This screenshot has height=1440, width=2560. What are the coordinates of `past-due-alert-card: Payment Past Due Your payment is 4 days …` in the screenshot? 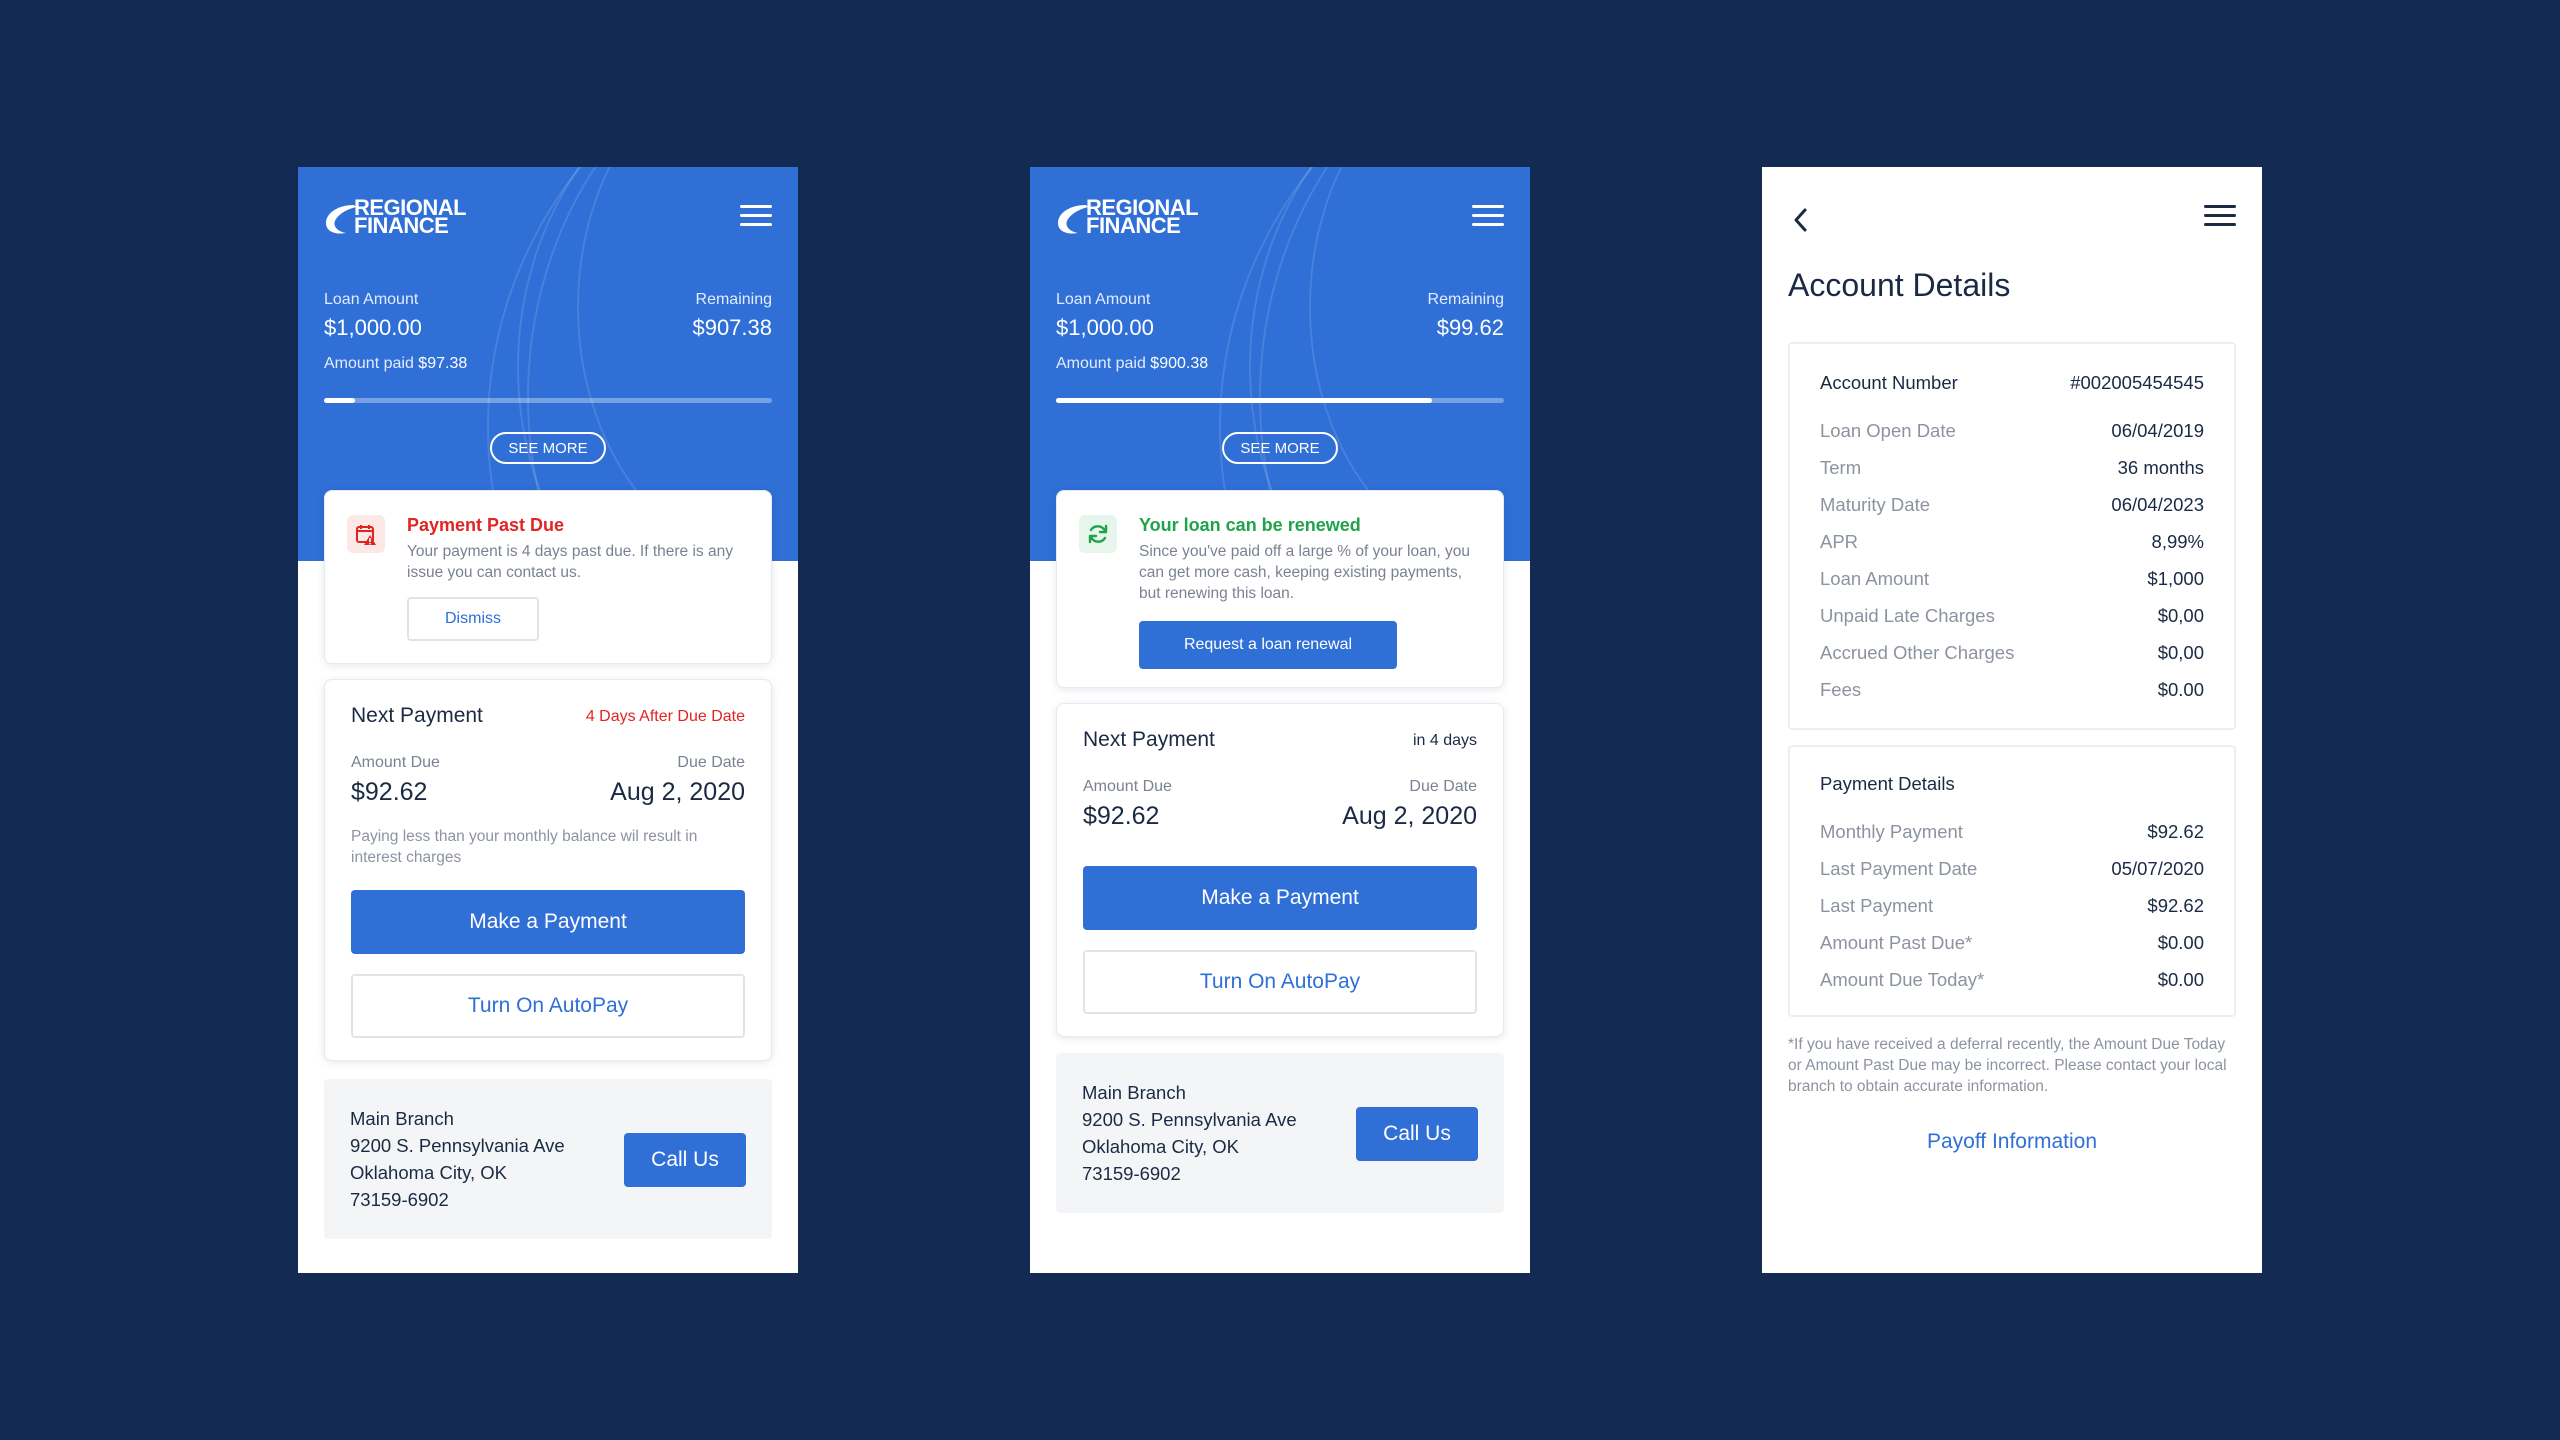 It's located at (548, 577).